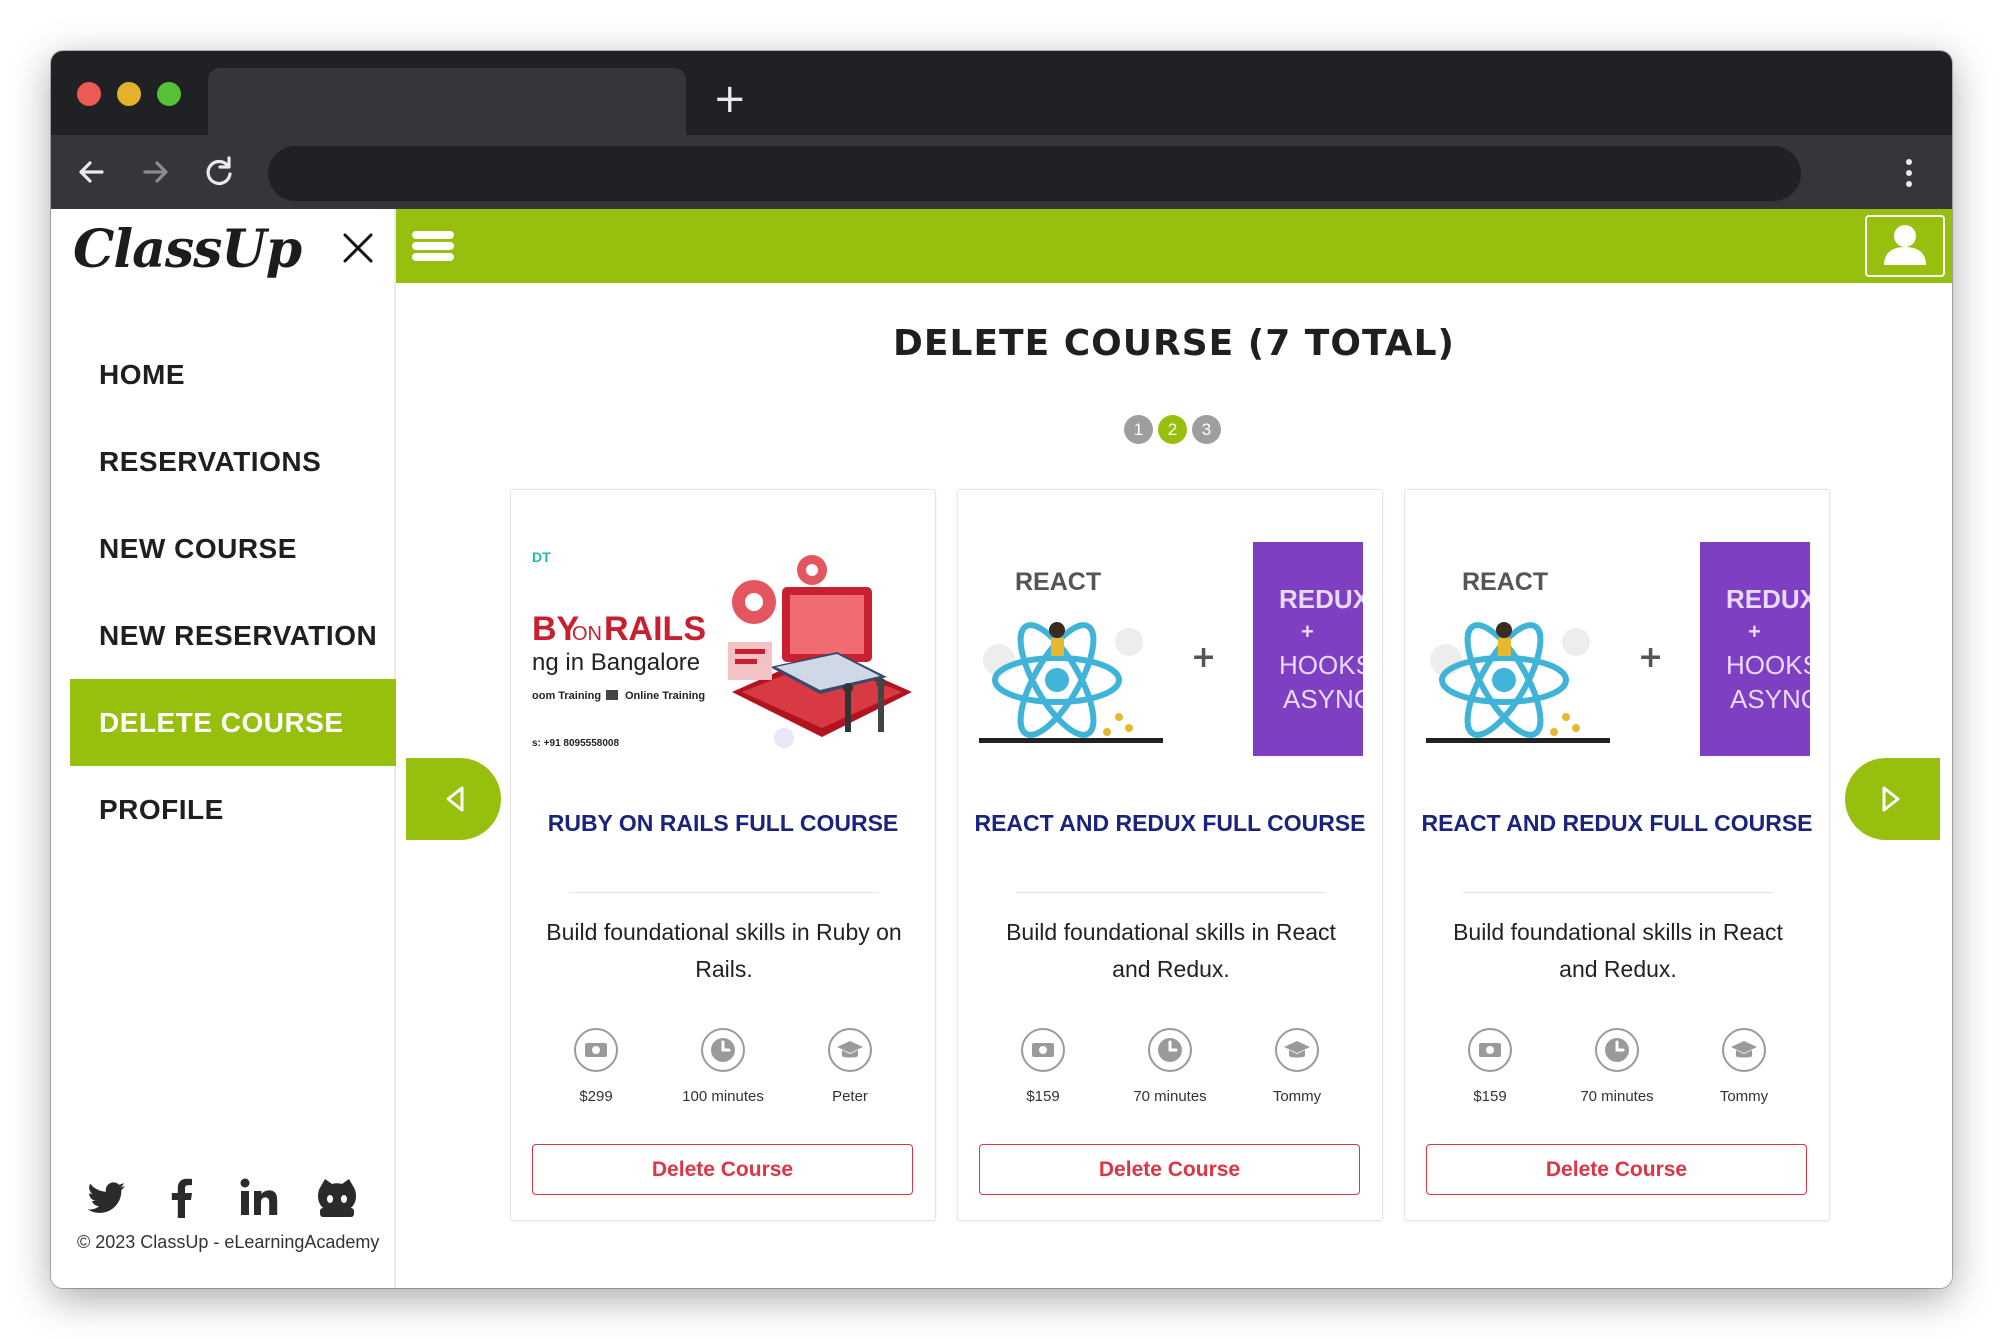 The width and height of the screenshot is (2003, 1339). Describe the element at coordinates (219, 172) in the screenshot. I see `reload-icon` at that location.